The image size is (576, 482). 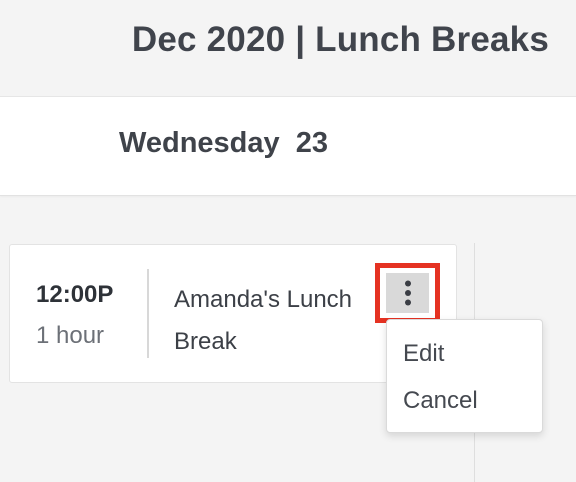 What do you see at coordinates (440, 401) in the screenshot?
I see `menu-item-cancel: Cancel` at bounding box center [440, 401].